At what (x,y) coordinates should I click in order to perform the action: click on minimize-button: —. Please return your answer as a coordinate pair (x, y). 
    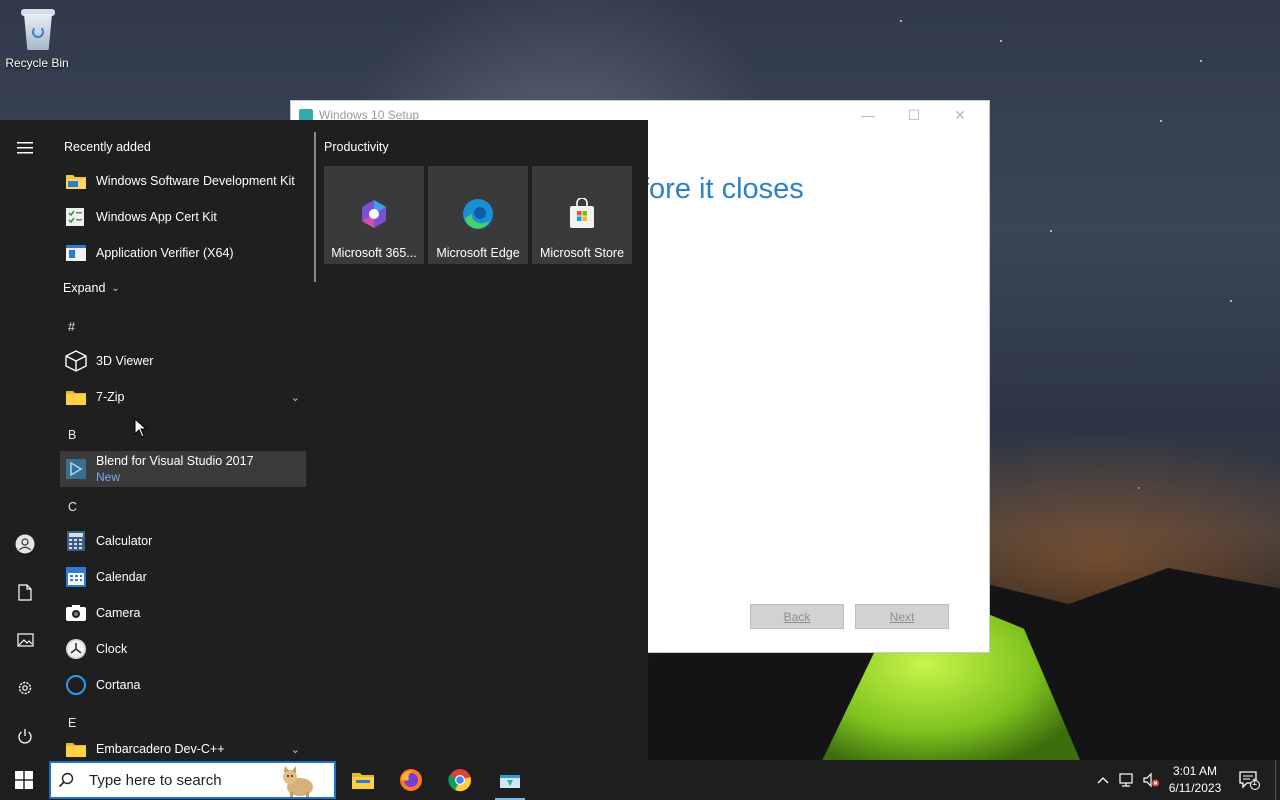
    Looking at the image, I should click on (868, 115).